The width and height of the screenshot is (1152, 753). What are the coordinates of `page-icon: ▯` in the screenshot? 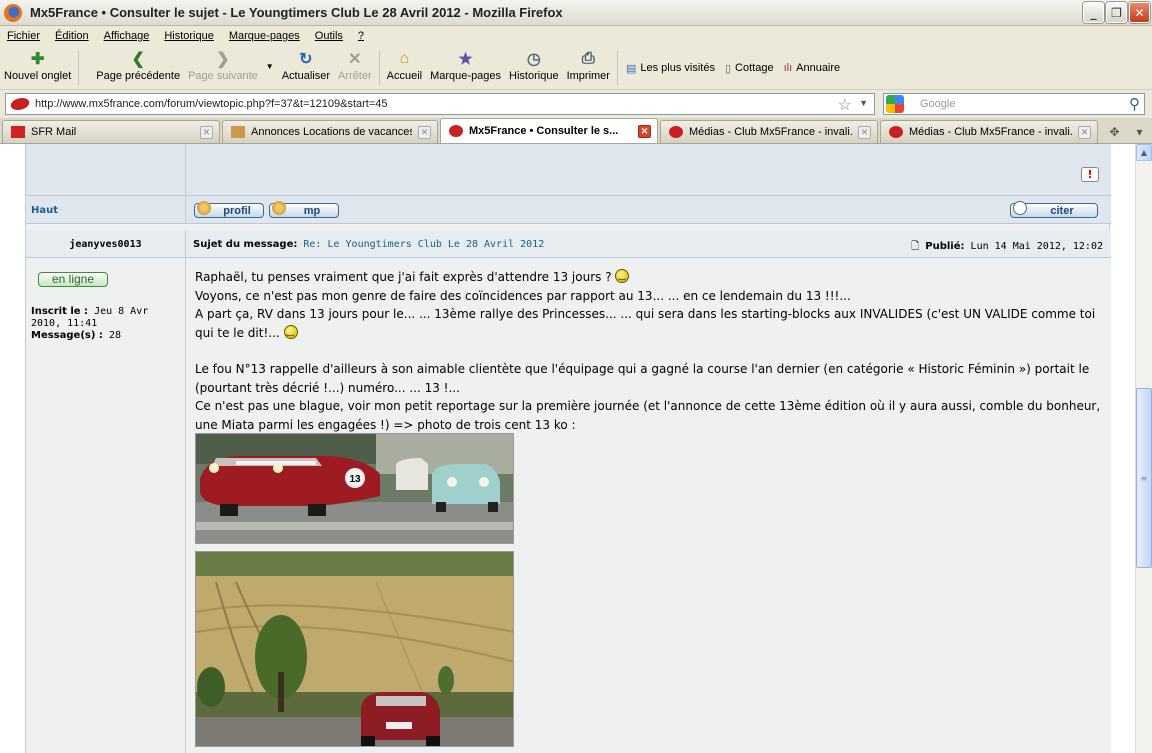 It's located at (728, 68).